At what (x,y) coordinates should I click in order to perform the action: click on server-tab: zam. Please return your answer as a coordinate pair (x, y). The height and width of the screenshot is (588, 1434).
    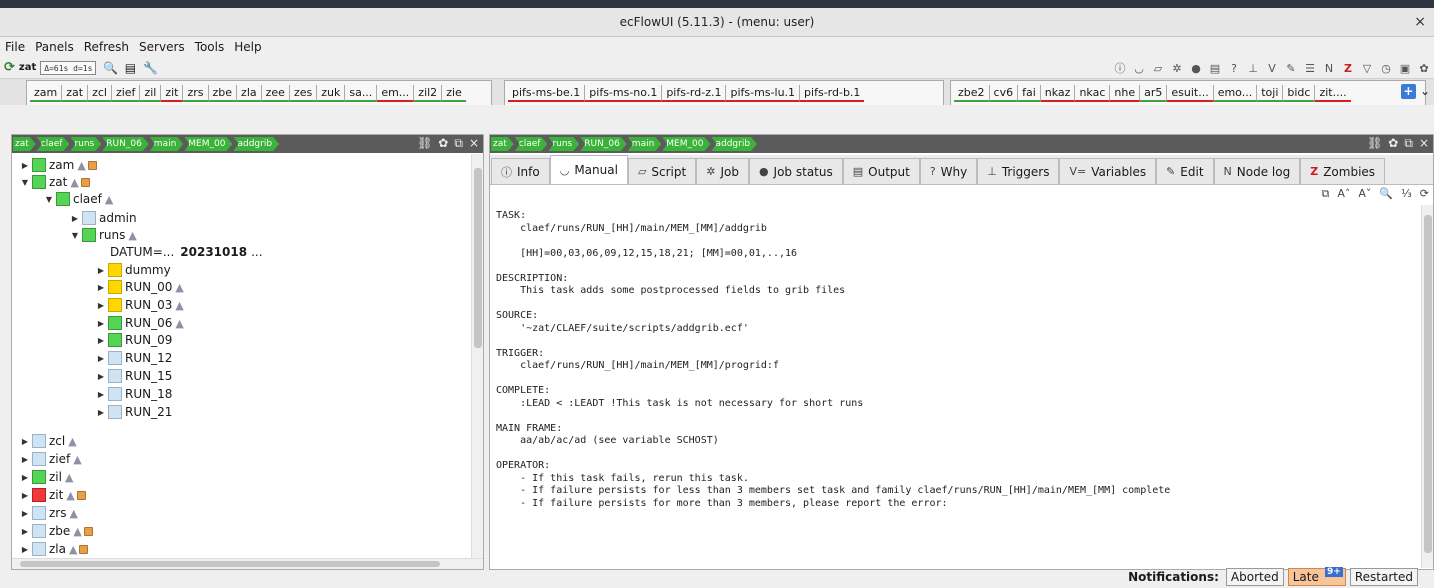
    Looking at the image, I should click on (46, 93).